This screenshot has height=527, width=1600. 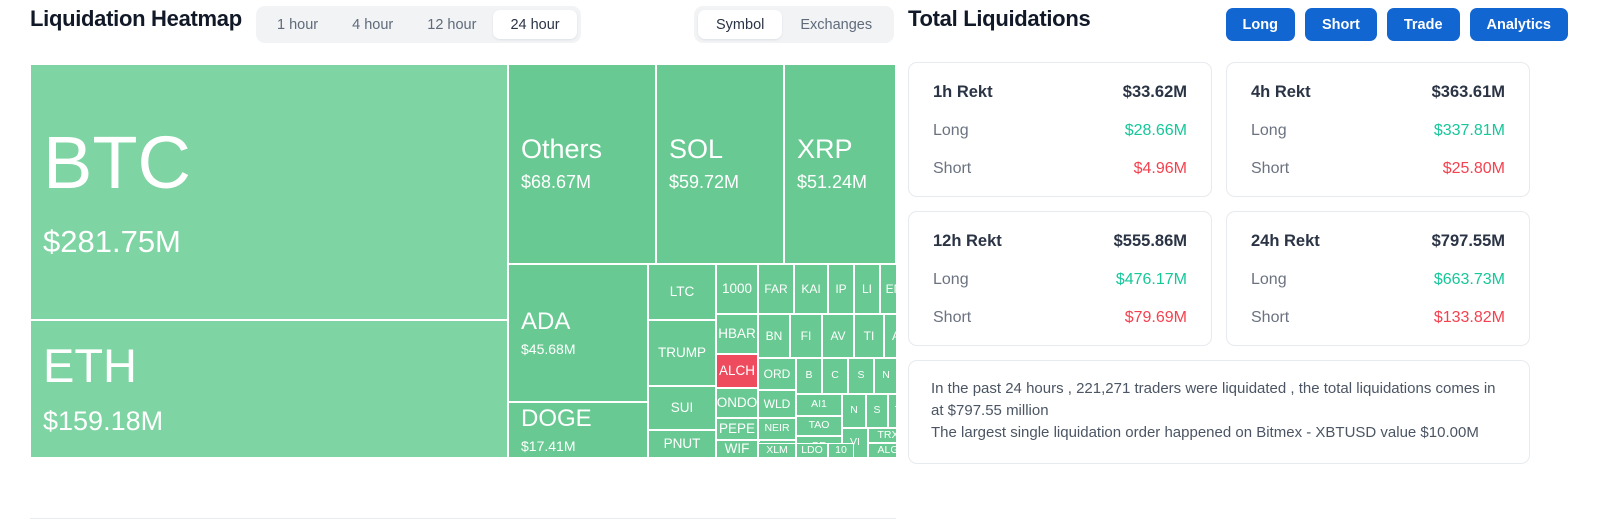 I want to click on tile-value: $51.24M, so click(x=832, y=181).